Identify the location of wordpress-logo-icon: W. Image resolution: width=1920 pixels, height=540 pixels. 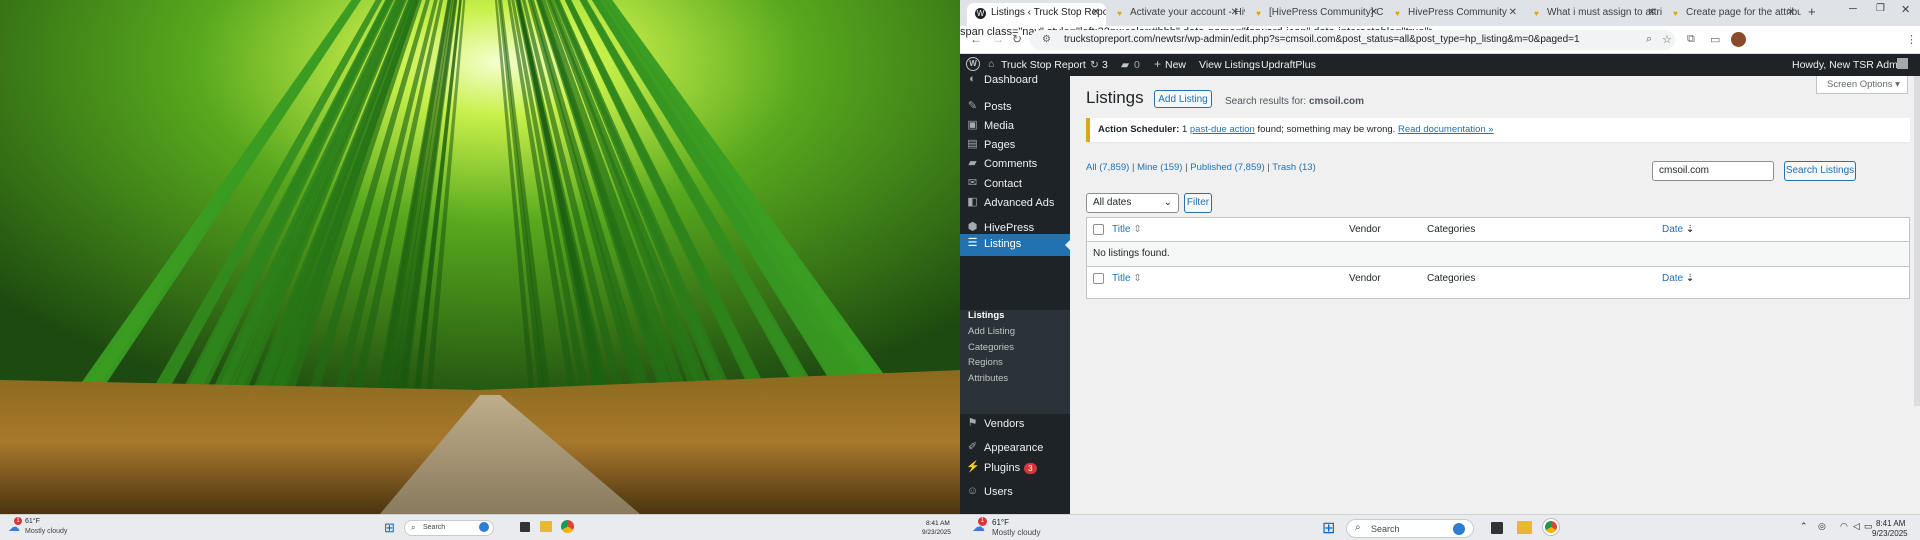
(973, 64).